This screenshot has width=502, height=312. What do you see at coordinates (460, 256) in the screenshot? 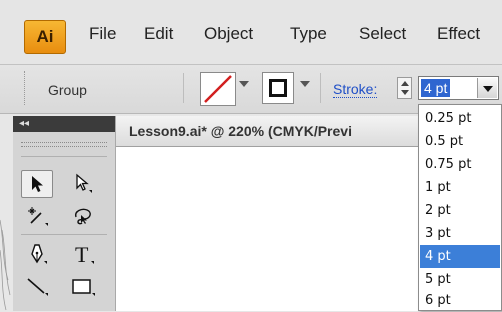
I see `stroke-option-4pt: 4 pt` at bounding box center [460, 256].